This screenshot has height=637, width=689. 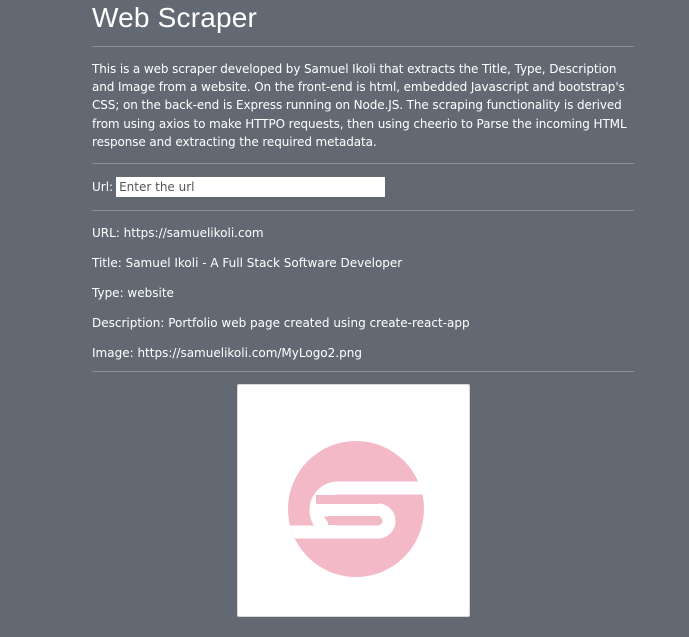 What do you see at coordinates (175, 17) in the screenshot?
I see `page-title: Web Scraper` at bounding box center [175, 17].